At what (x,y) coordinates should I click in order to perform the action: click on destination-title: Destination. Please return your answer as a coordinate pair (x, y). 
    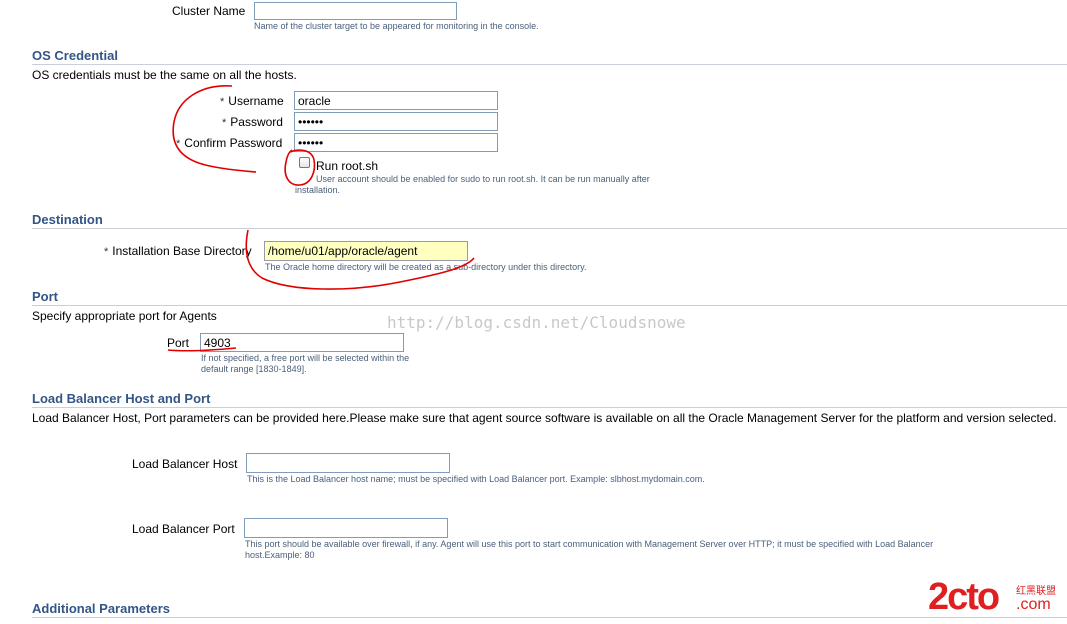
    Looking at the image, I should click on (67, 219).